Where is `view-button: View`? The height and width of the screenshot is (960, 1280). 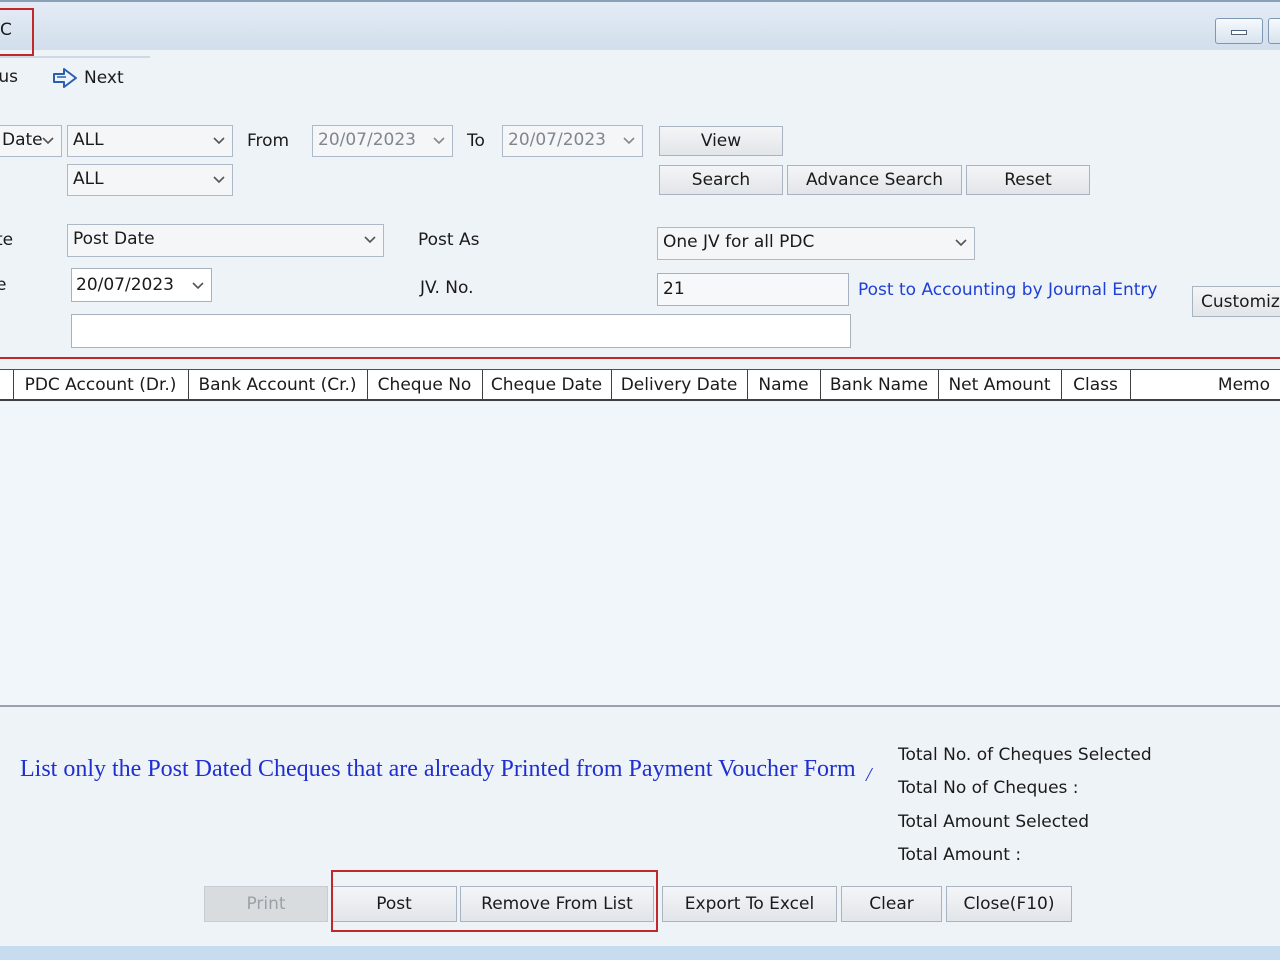
view-button: View is located at coordinates (721, 141).